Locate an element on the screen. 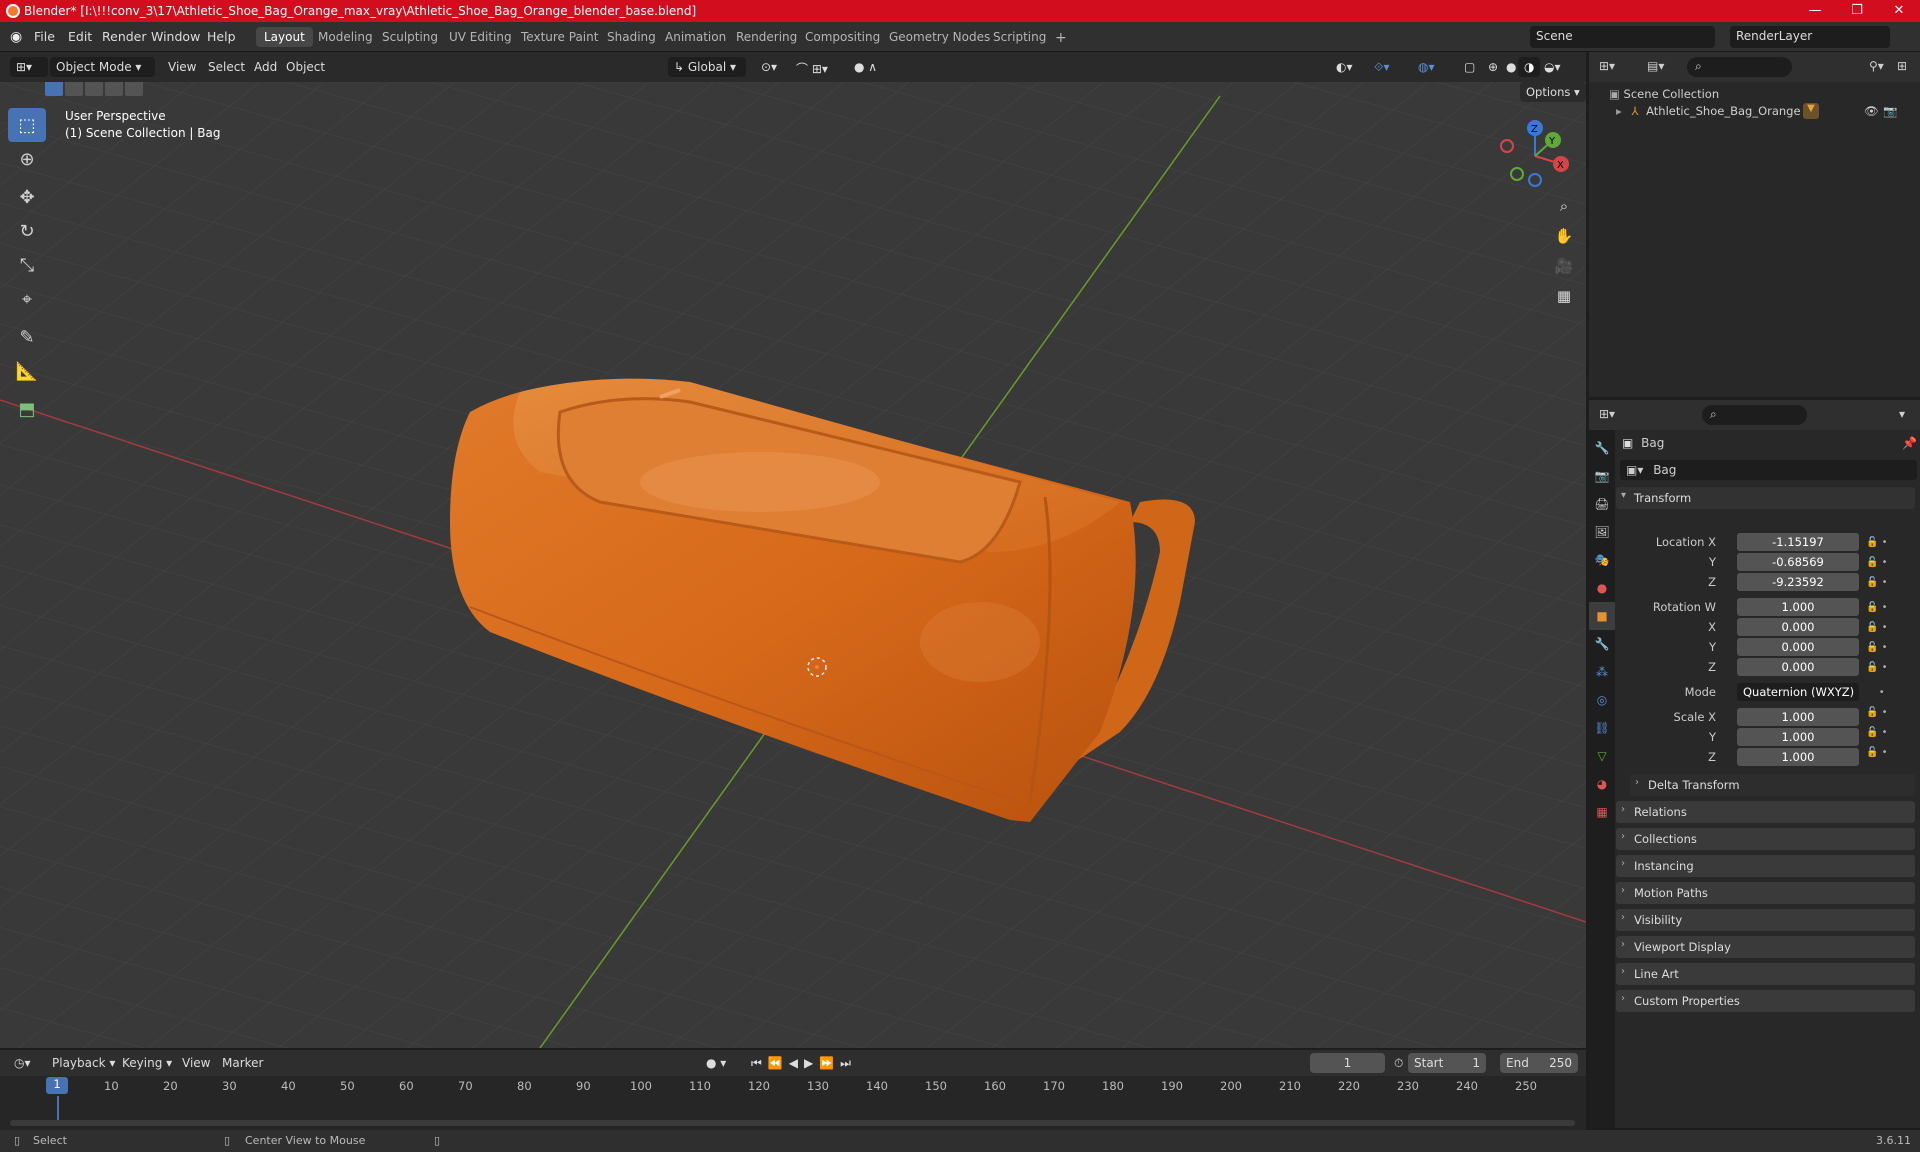 The height and width of the screenshot is (1152, 1920). blender-menu-icon: ◉ is located at coordinates (16, 37).